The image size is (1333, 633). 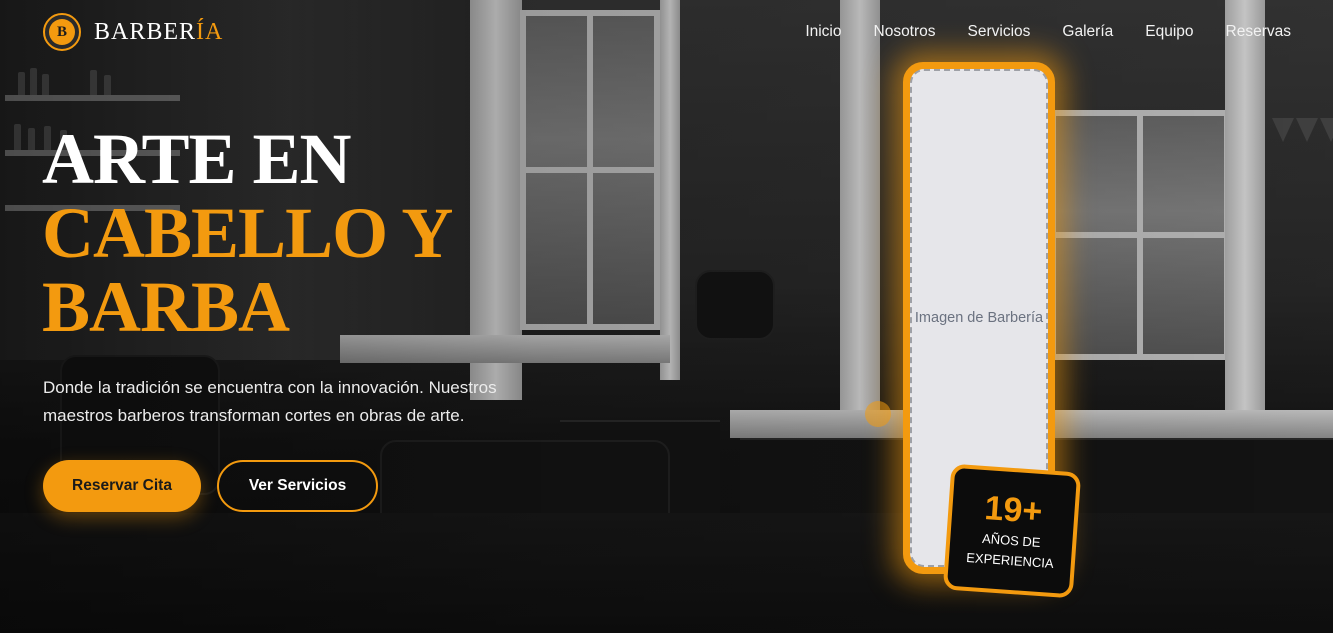 What do you see at coordinates (1013, 510) in the screenshot?
I see `experience-years: 19+` at bounding box center [1013, 510].